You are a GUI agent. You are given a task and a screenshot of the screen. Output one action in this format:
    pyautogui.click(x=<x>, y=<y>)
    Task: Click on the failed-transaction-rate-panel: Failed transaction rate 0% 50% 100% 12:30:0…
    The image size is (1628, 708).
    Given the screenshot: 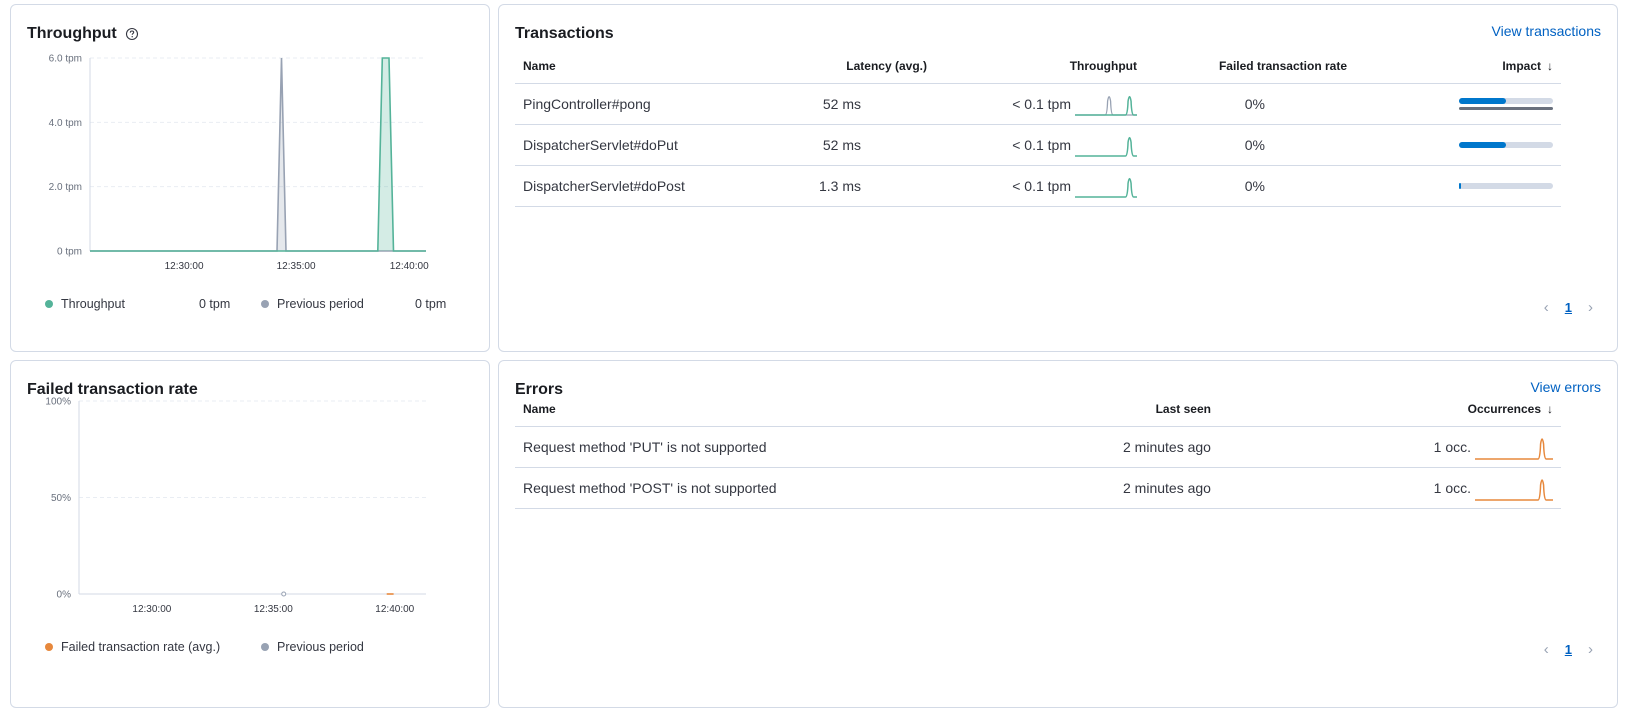 What is the action you would take?
    pyautogui.click(x=250, y=534)
    